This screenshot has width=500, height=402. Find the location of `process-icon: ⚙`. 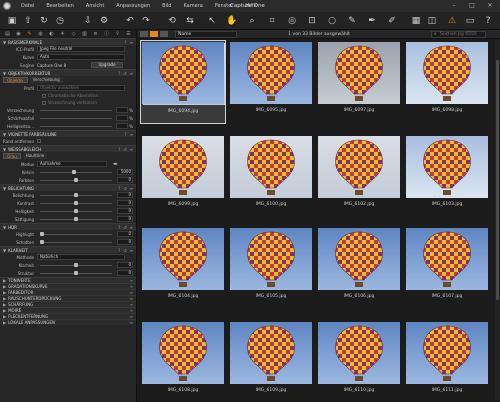

process-icon: ⚙ is located at coordinates (104, 21).